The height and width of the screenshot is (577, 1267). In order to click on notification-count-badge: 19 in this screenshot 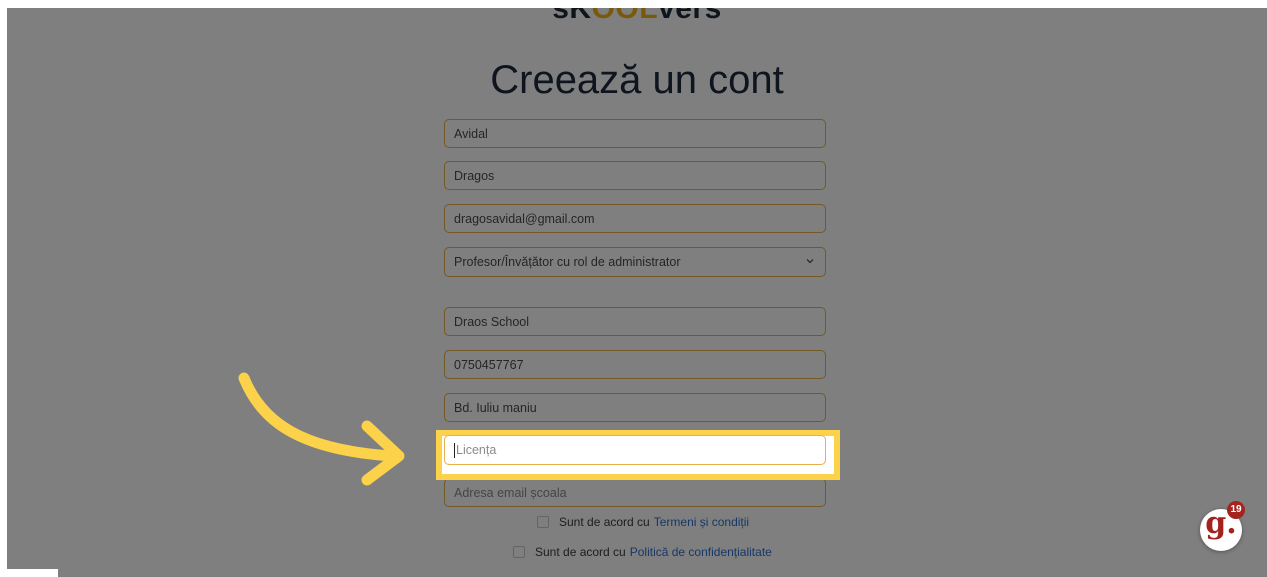, I will do `click(1236, 510)`.